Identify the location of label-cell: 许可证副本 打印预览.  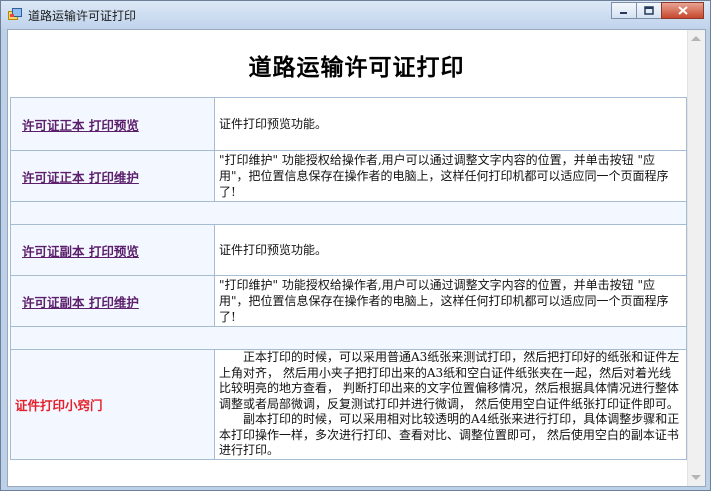
(112, 250).